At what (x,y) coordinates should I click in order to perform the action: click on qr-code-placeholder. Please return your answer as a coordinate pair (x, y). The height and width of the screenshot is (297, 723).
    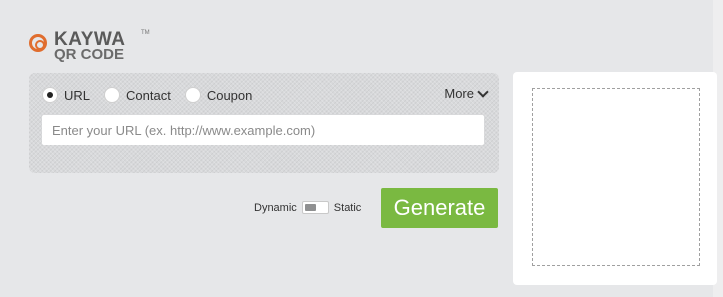
    Looking at the image, I should click on (616, 177).